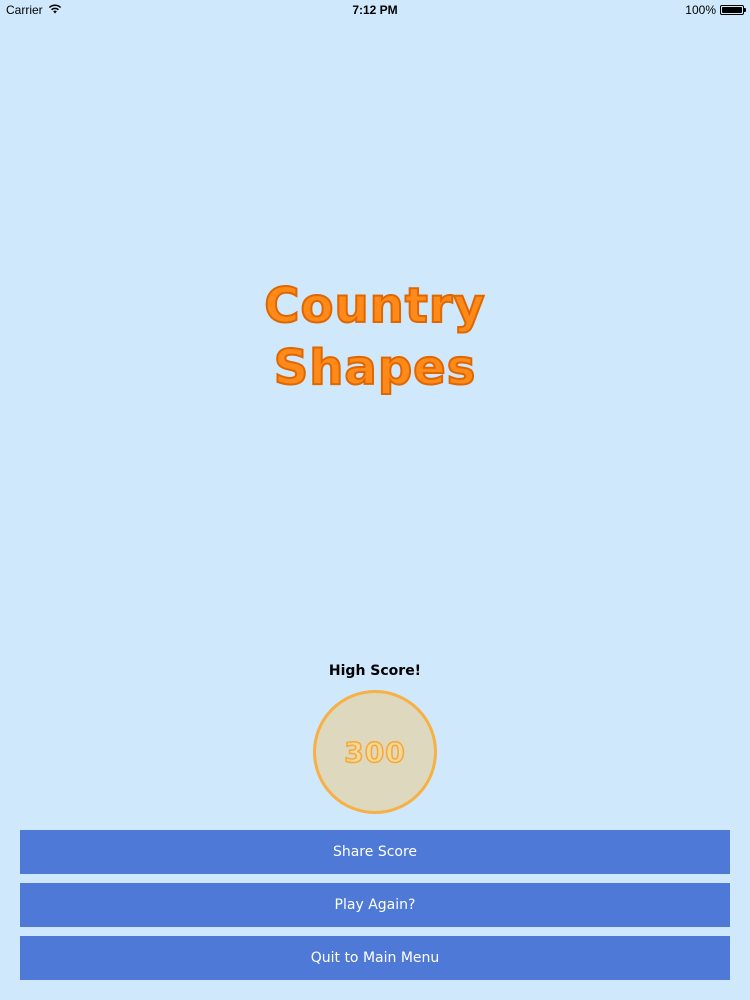 The image size is (750, 1000). What do you see at coordinates (700, 10) in the screenshot?
I see `battery-percent: 100%` at bounding box center [700, 10].